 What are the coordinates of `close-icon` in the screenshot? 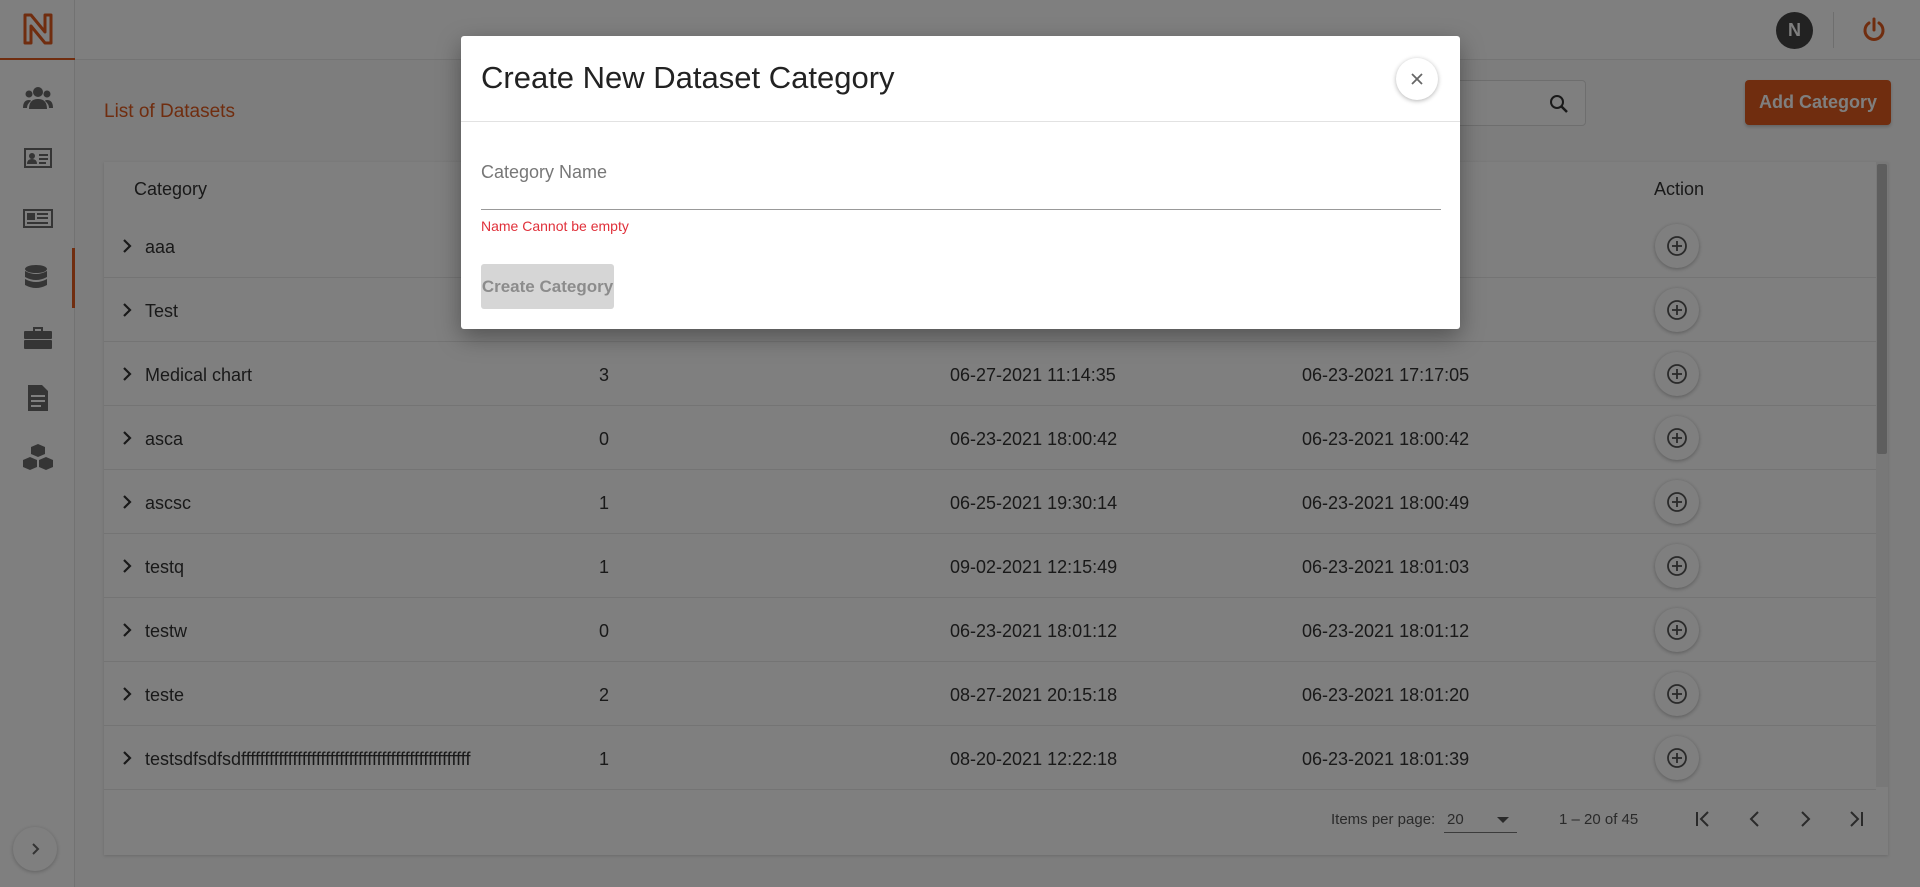 It's located at (1417, 79).